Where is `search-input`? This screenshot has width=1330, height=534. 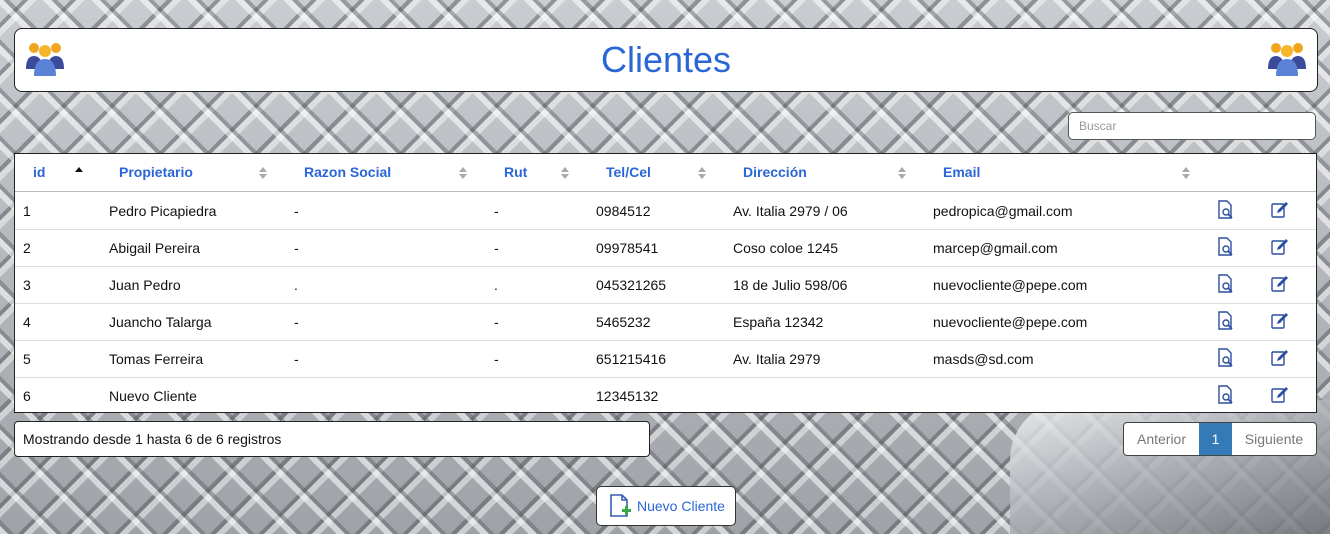 search-input is located at coordinates (1192, 126).